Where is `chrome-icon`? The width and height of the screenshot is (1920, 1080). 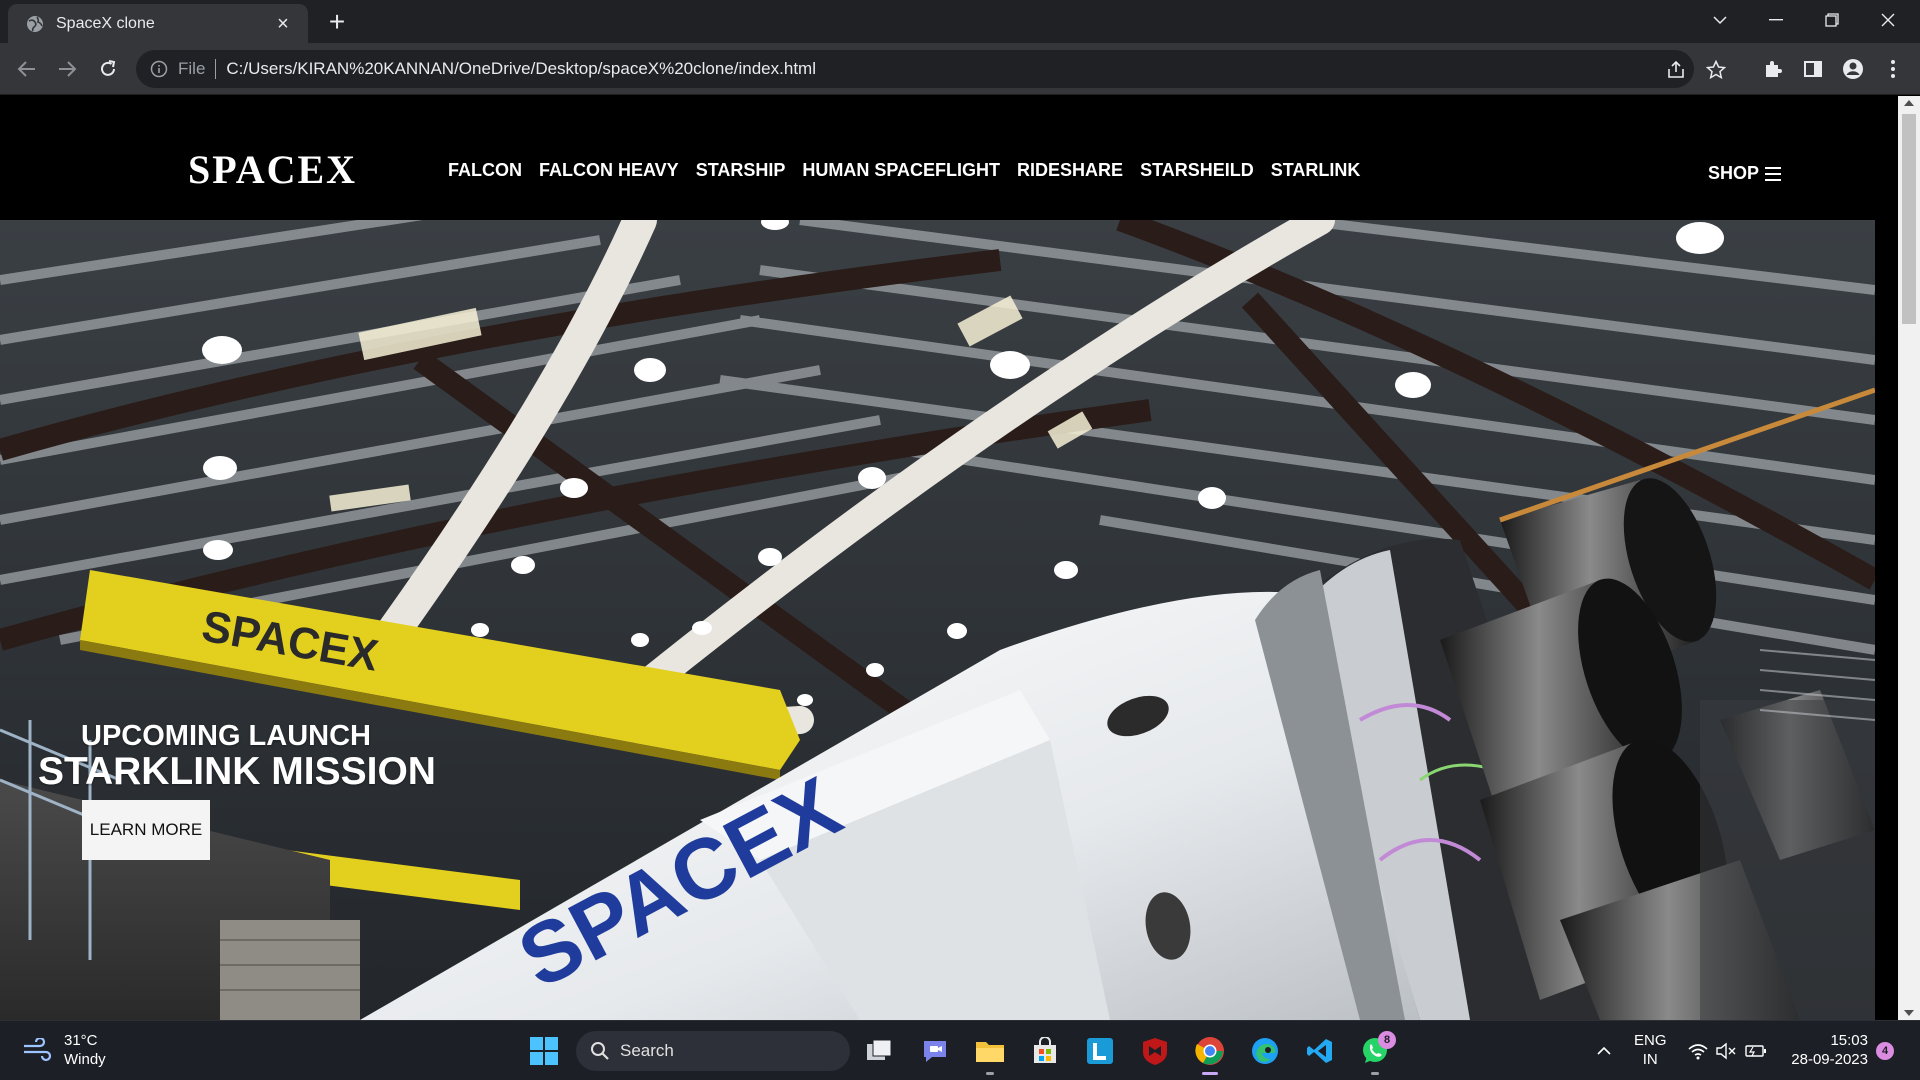 chrome-icon is located at coordinates (1210, 1054).